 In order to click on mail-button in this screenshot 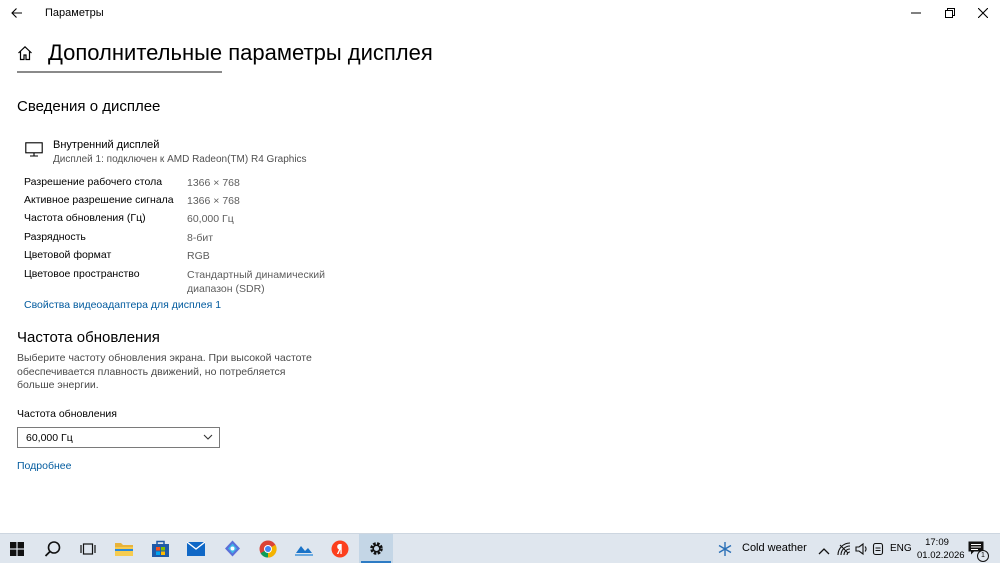, I will do `click(196, 548)`.